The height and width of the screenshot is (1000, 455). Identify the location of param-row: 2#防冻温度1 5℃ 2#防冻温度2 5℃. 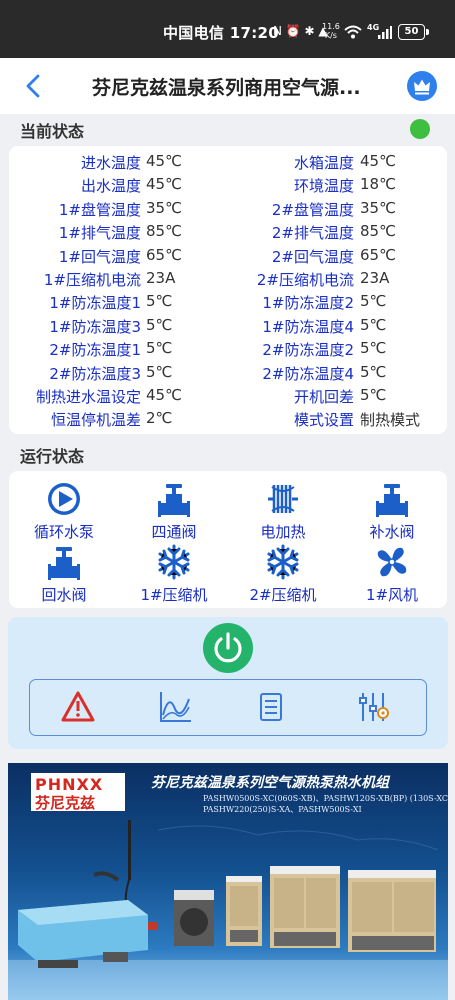
(228, 350).